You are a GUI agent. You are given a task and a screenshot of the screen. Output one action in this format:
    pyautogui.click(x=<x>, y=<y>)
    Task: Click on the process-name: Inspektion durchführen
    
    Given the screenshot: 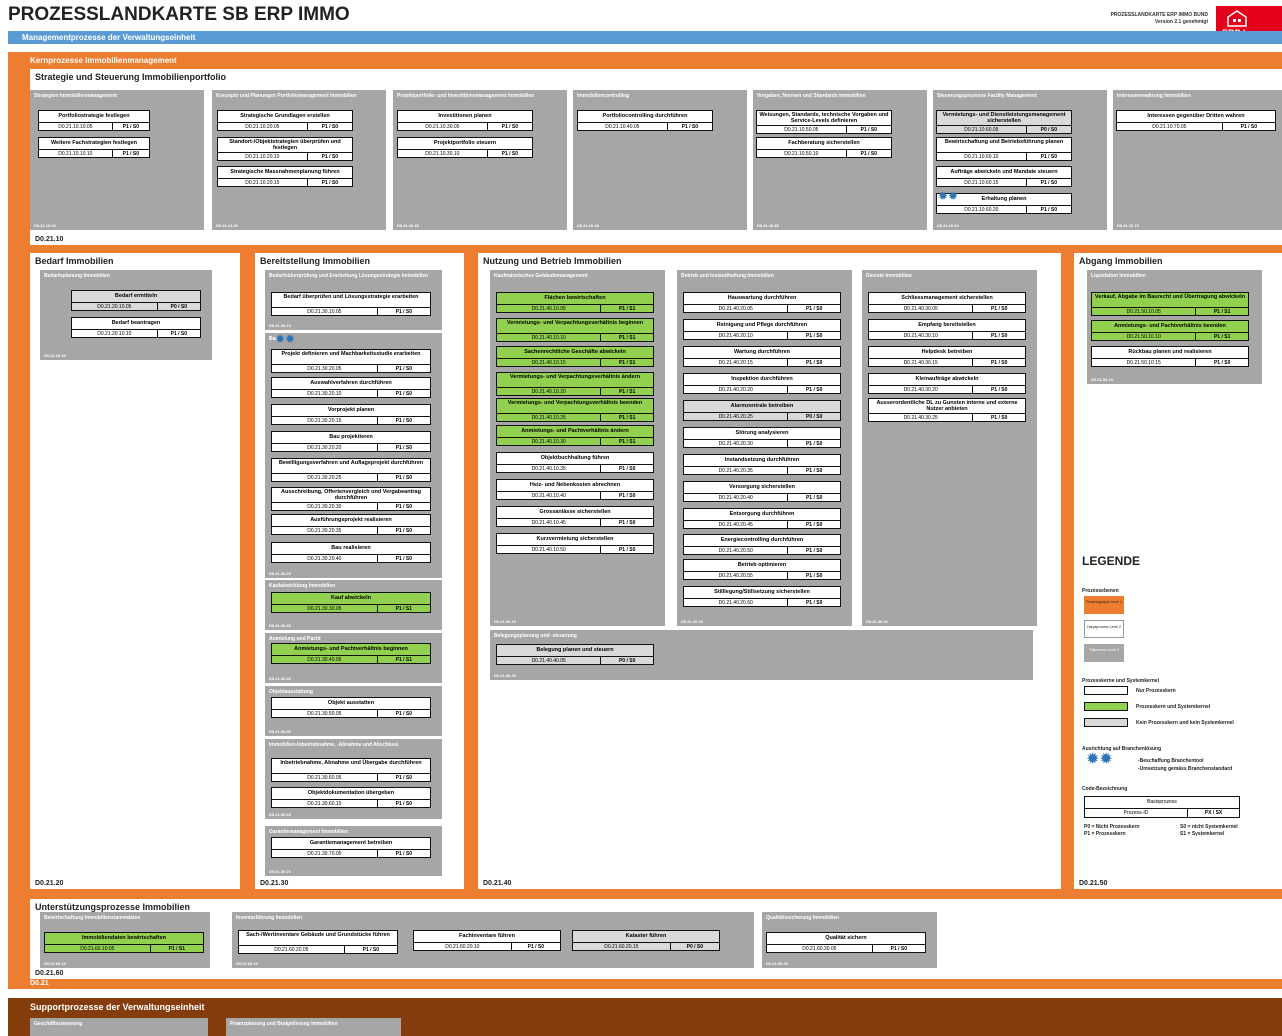 What is the action you would take?
    pyautogui.click(x=762, y=379)
    